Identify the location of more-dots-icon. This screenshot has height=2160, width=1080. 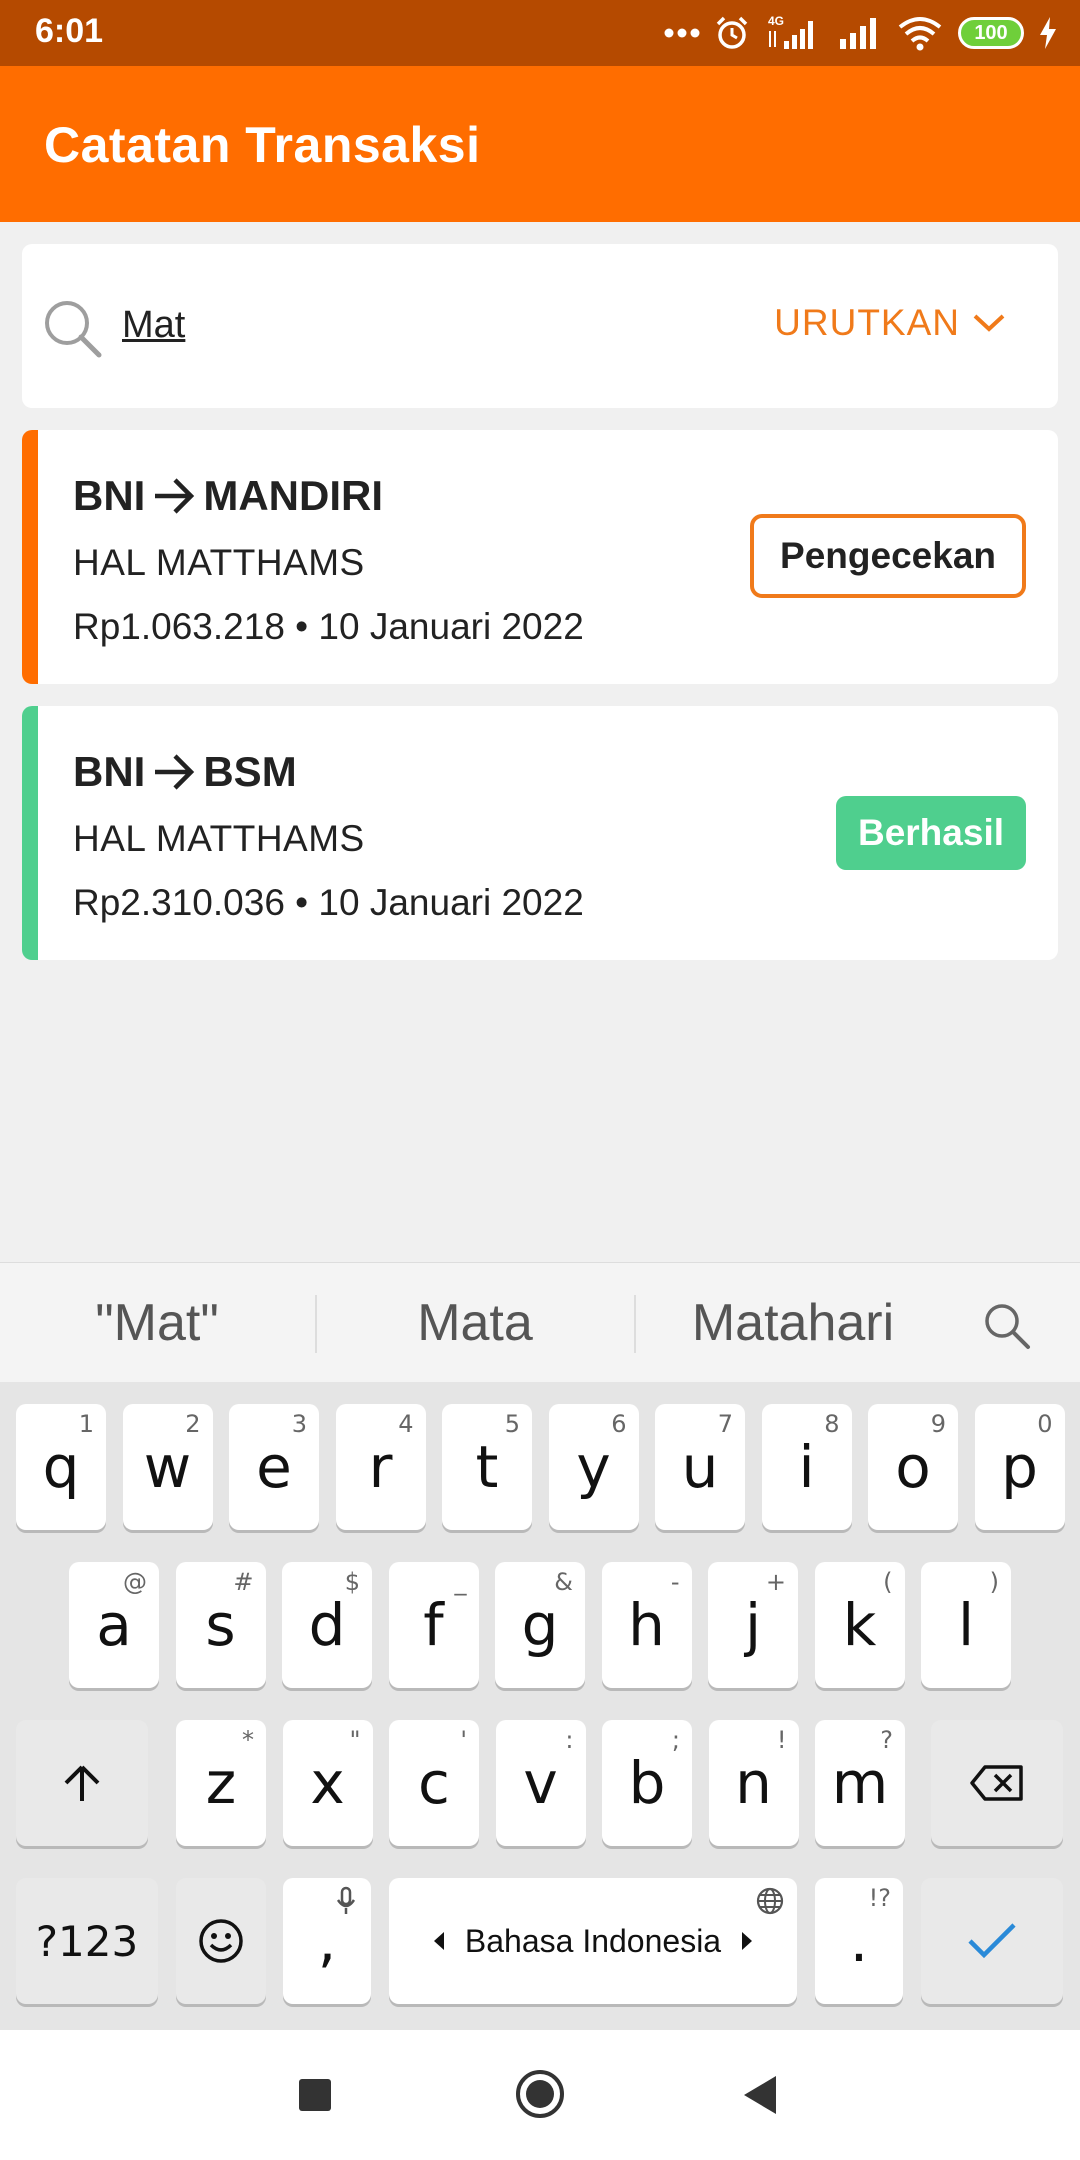
(682, 33).